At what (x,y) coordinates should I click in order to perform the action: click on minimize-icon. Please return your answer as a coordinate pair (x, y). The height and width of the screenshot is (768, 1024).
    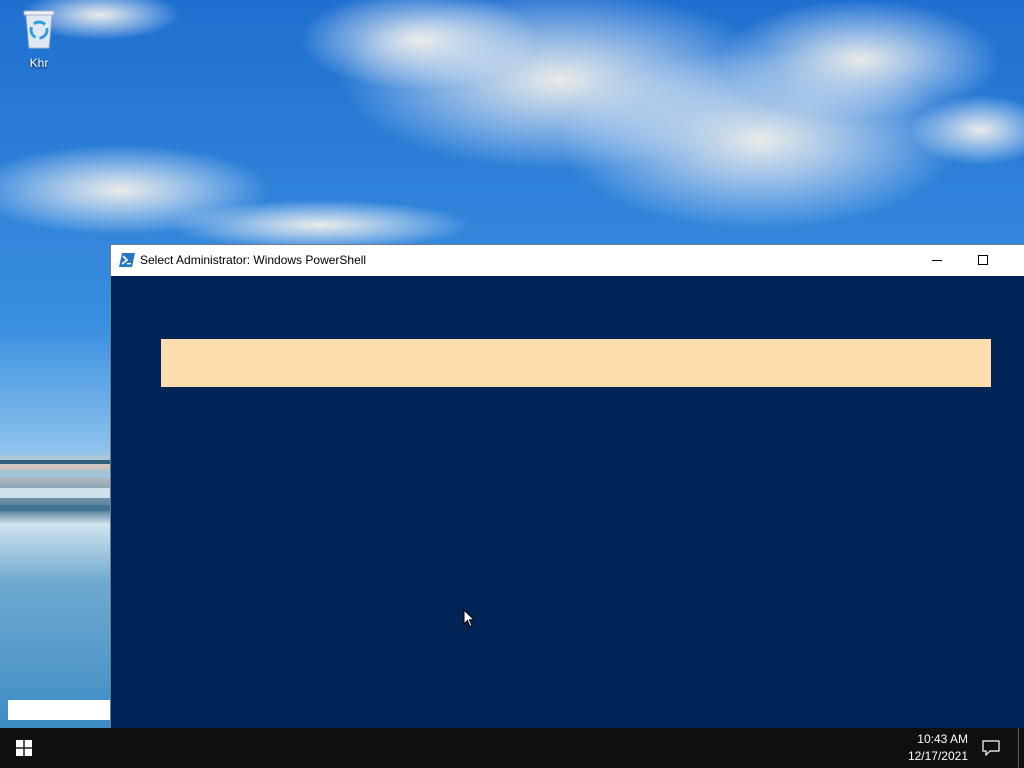
    Looking at the image, I should click on (937, 260).